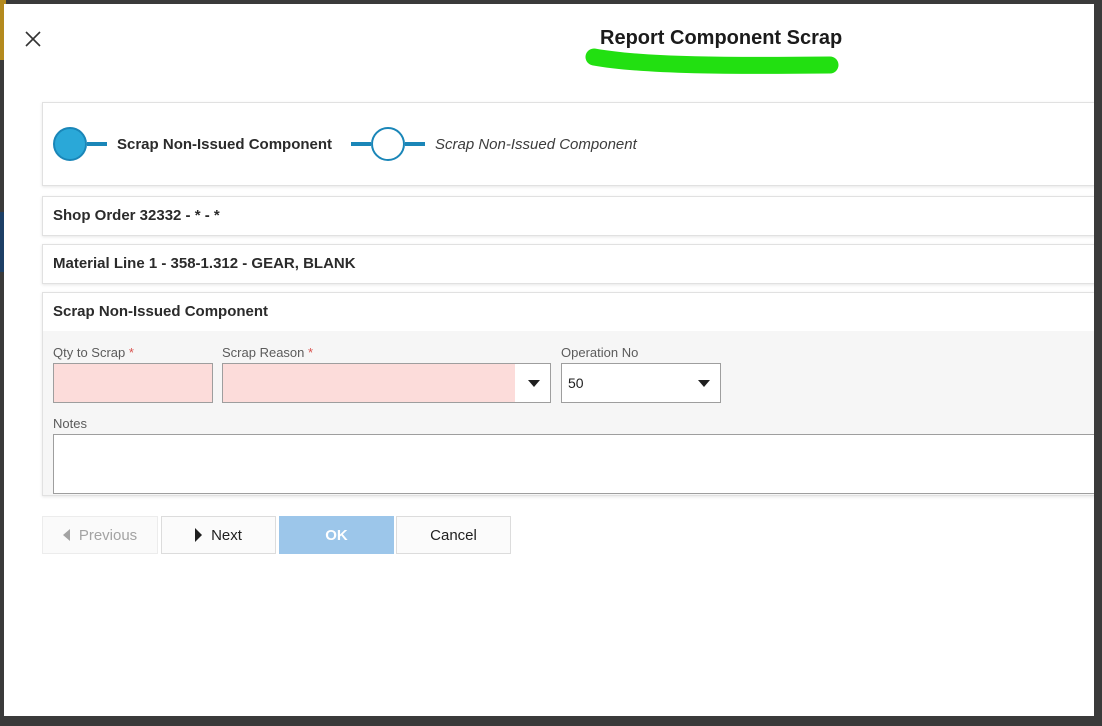 The image size is (1102, 726). I want to click on cancel-button: Cancel, so click(453, 535).